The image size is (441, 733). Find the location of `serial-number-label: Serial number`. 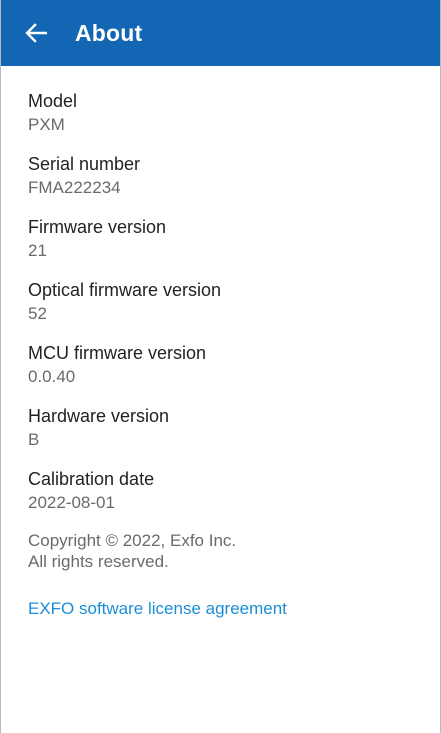

serial-number-label: Serial number is located at coordinates (84, 164).